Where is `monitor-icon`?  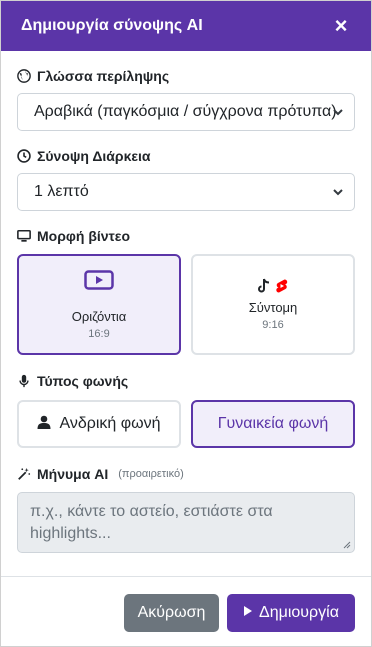 monitor-icon is located at coordinates (24, 236).